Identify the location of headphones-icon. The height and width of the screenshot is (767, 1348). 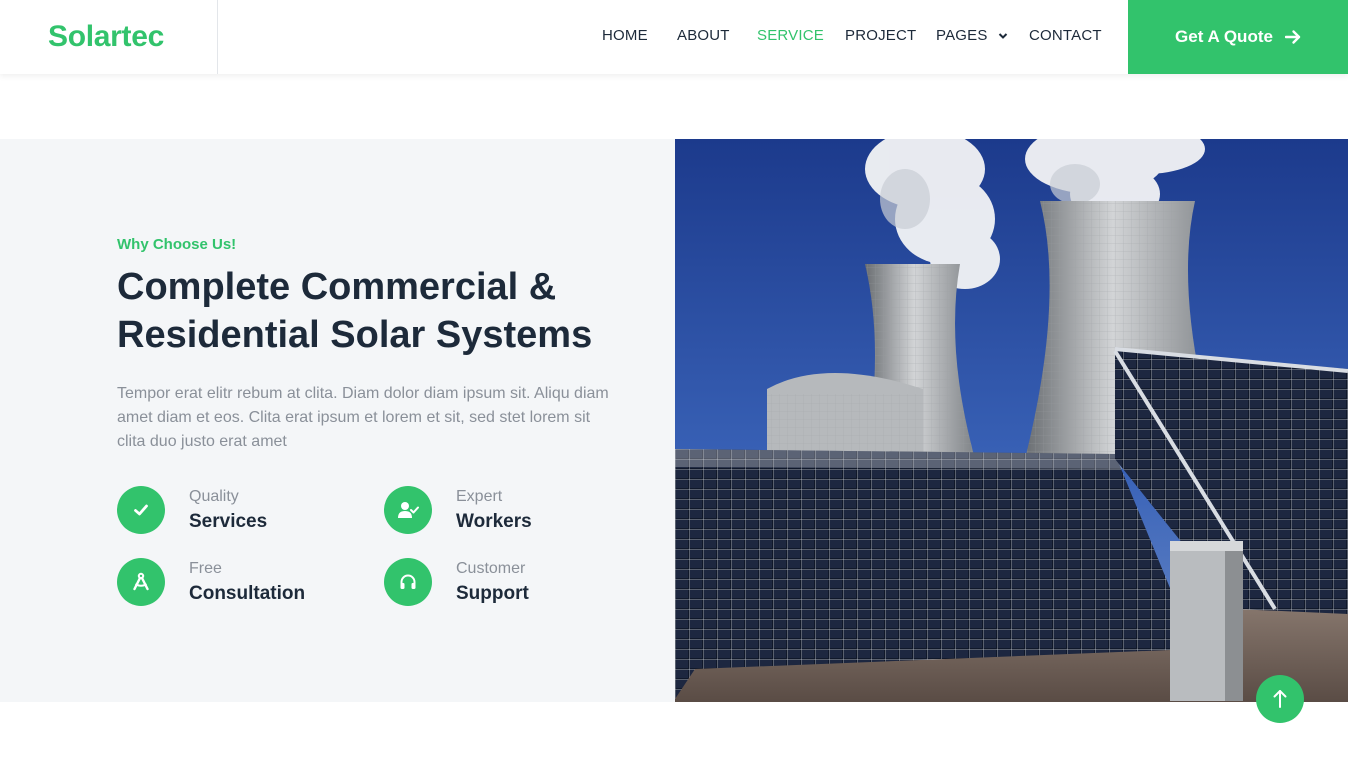
(408, 582).